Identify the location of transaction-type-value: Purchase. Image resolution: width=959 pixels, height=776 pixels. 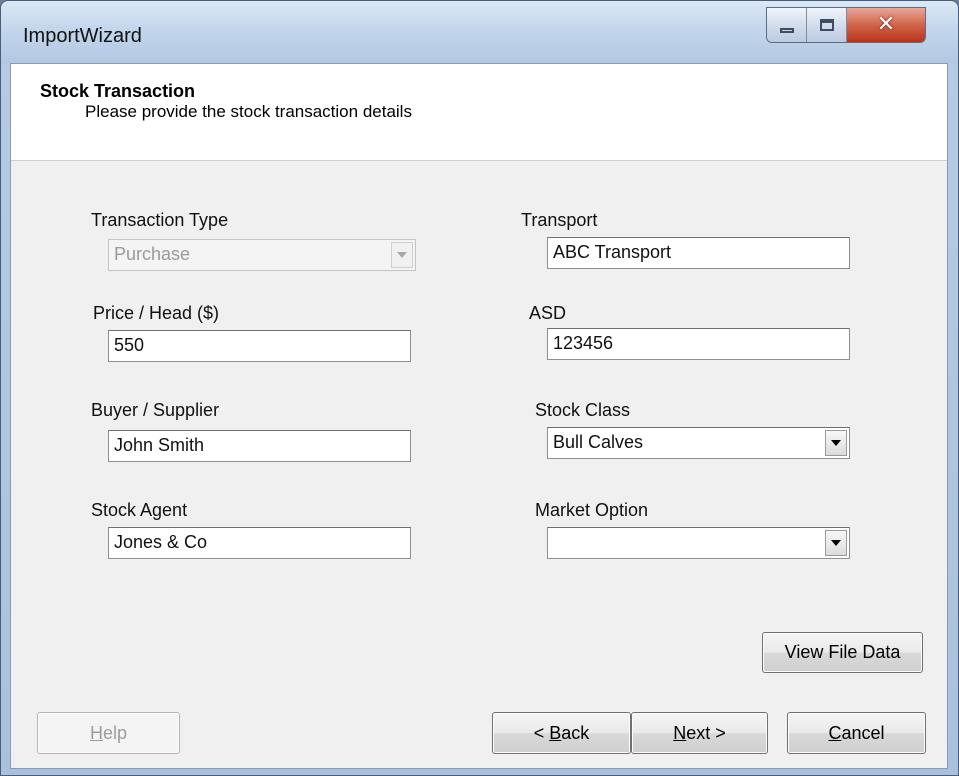
(152, 254).